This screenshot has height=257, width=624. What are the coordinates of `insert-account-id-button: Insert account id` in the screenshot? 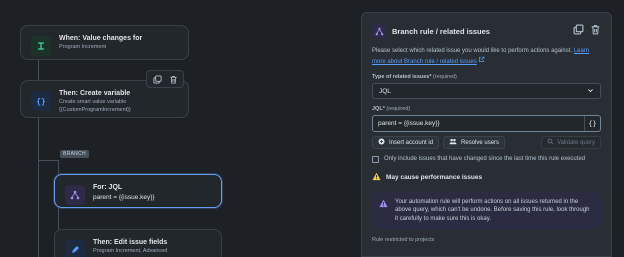 It's located at (406, 142).